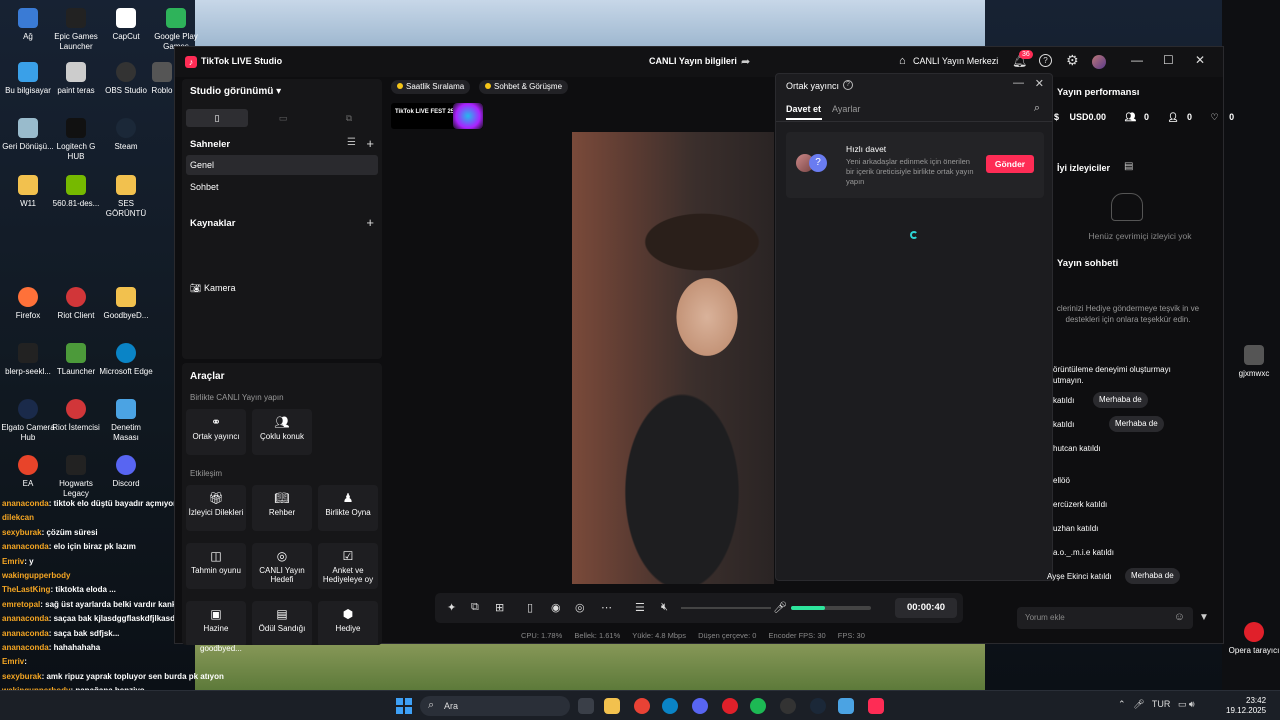 Image resolution: width=1280 pixels, height=720 pixels. Describe the element at coordinates (216, 432) in the screenshot. I see `tool-cohost: ⚭ Ortak yayıncı` at that location.